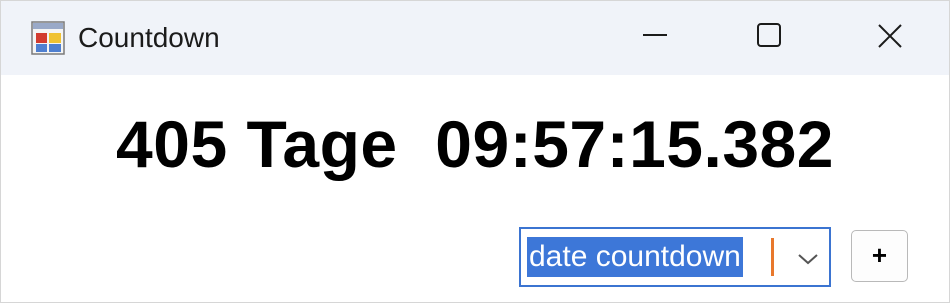  I want to click on minimize-icon, so click(655, 35).